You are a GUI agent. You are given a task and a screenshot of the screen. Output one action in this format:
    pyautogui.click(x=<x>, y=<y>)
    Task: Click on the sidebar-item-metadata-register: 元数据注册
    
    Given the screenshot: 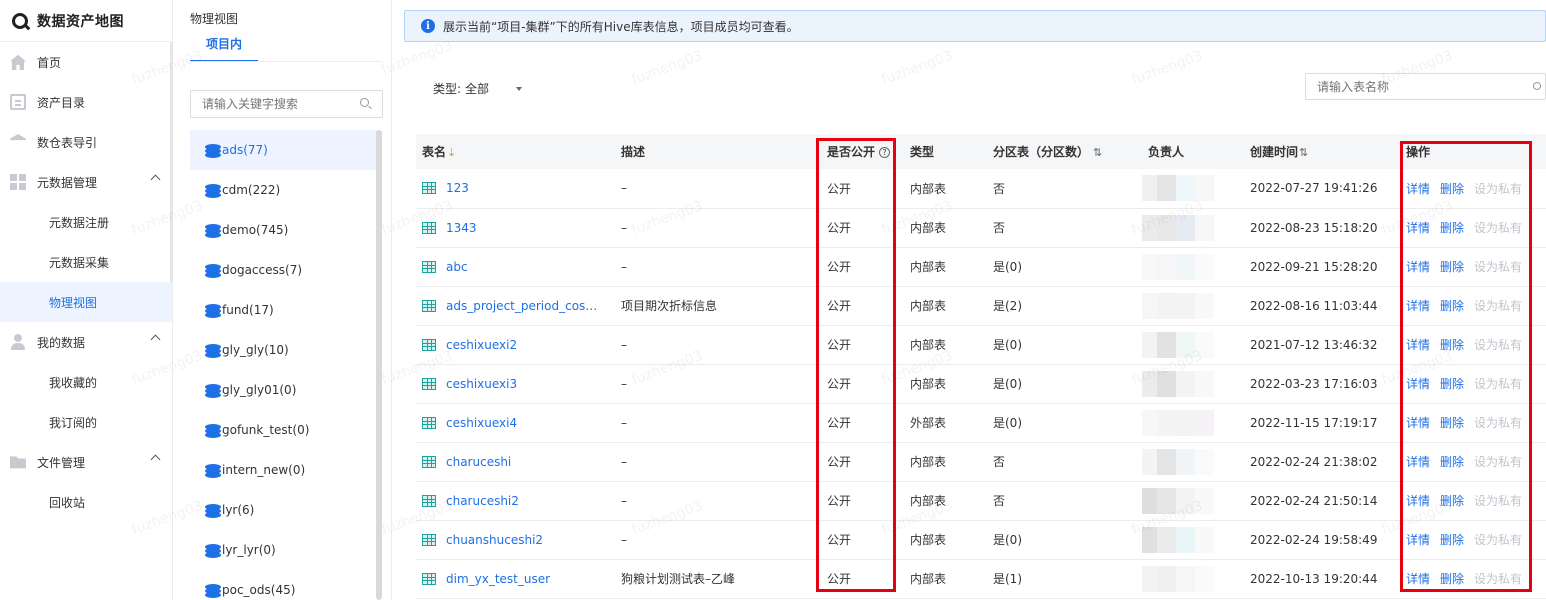 What is the action you would take?
    pyautogui.click(x=86, y=222)
    